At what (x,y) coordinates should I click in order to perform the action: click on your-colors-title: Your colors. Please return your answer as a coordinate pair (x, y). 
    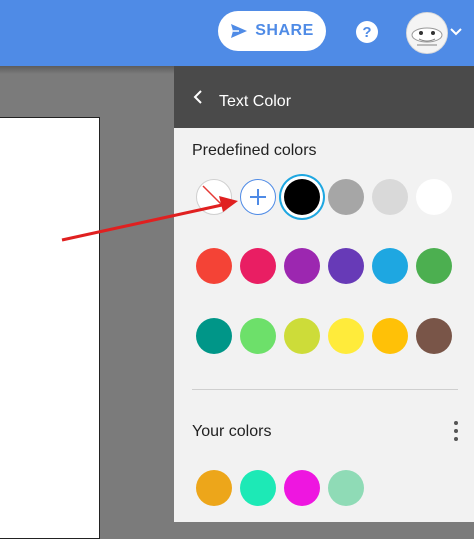
    Looking at the image, I should click on (232, 431).